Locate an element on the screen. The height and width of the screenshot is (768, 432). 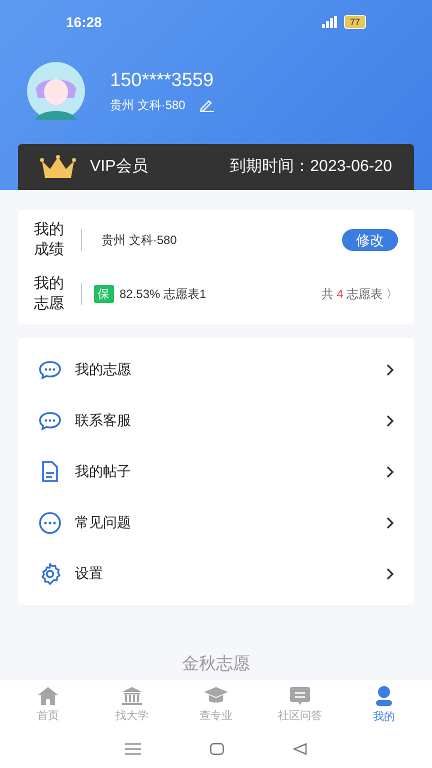
menu-item: 我的志愿 is located at coordinates (216, 369).